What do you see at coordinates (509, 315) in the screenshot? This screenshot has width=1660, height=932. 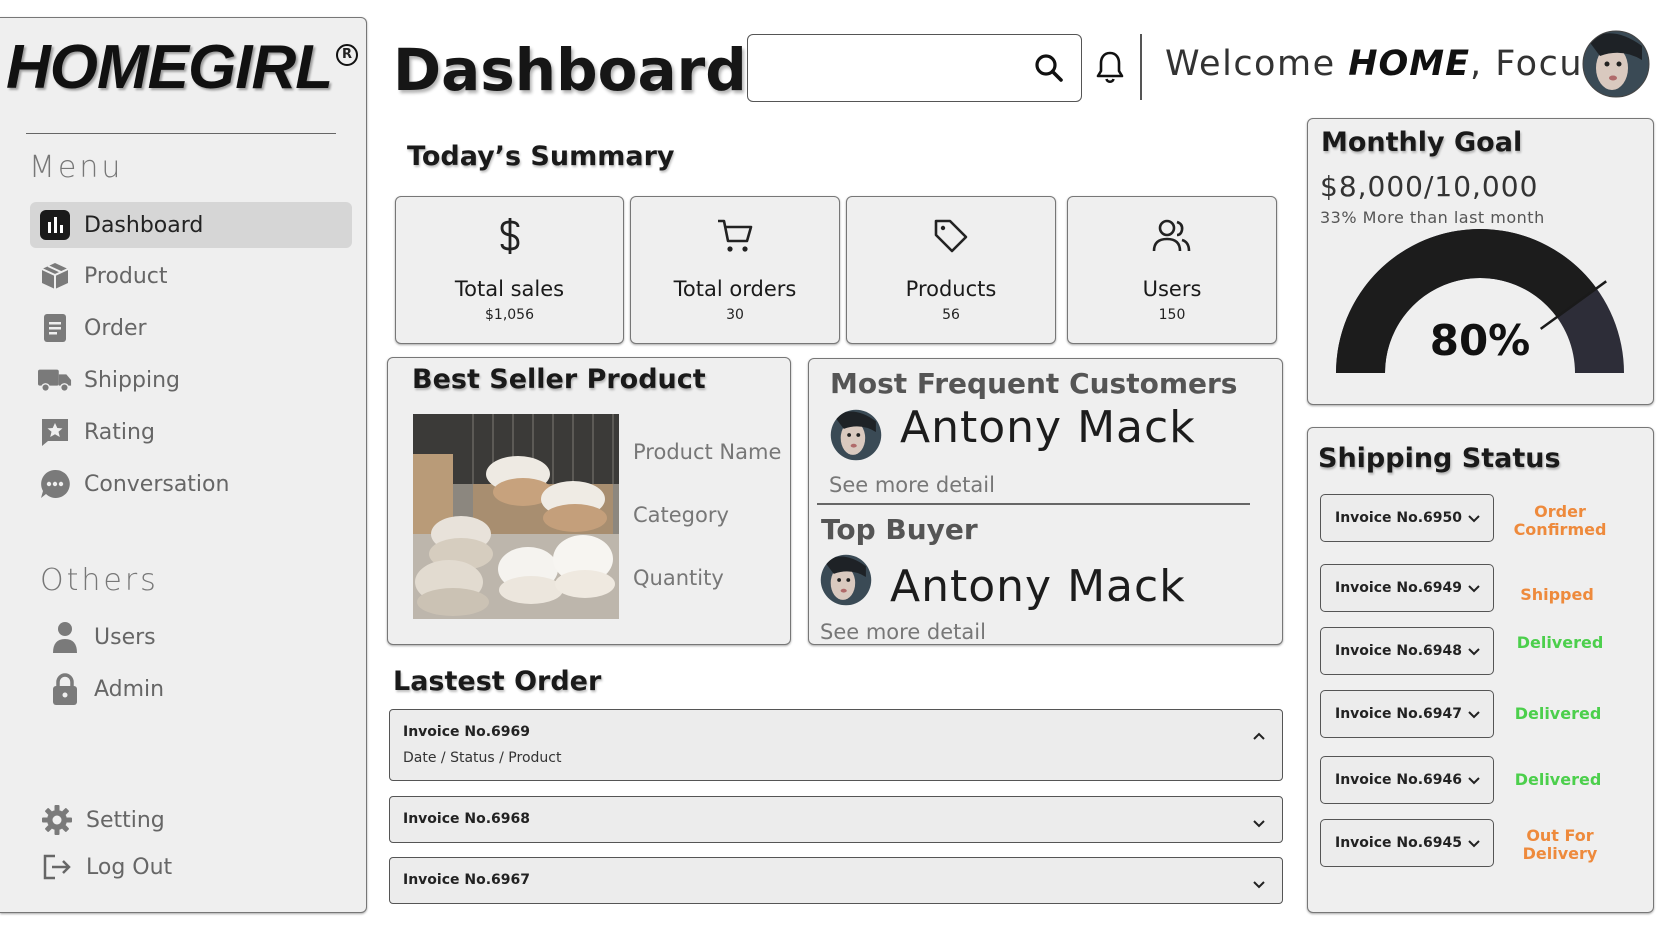 I see `summary-card-value: $1,056` at bounding box center [509, 315].